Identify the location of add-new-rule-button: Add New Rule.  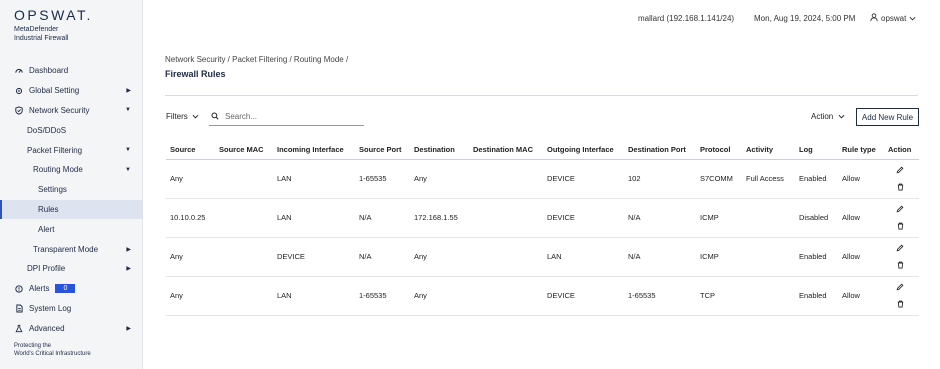
(887, 117).